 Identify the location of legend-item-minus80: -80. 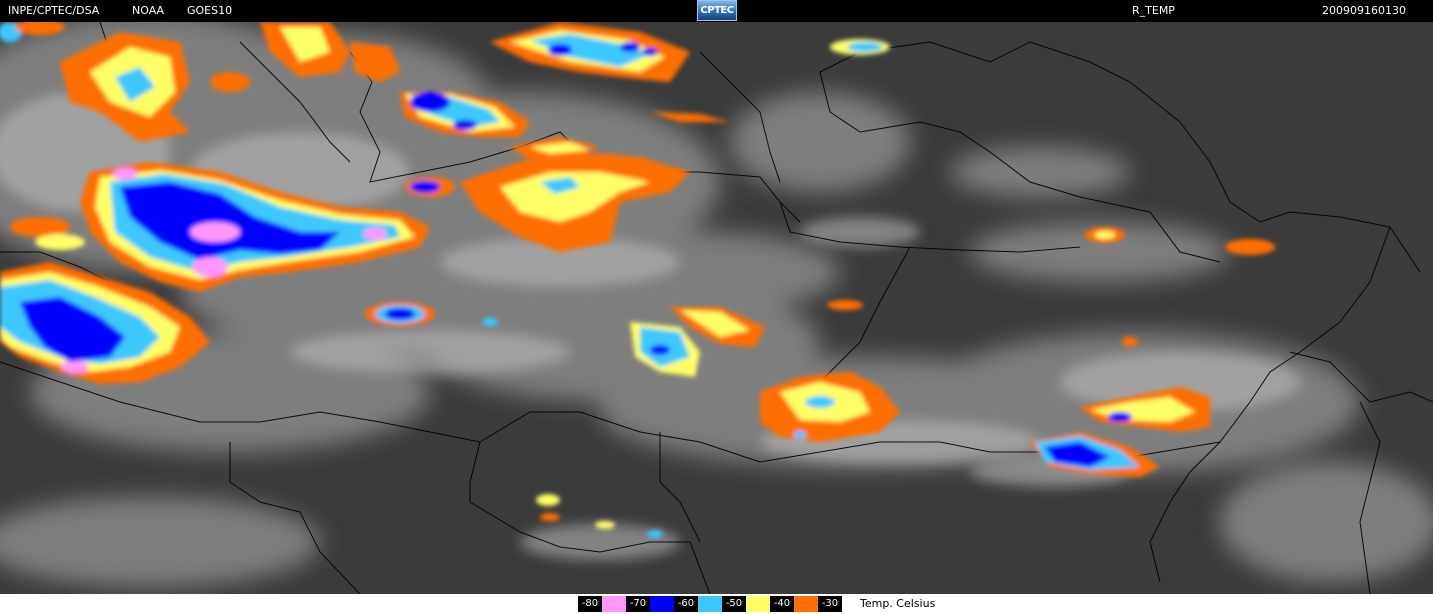
(602, 604).